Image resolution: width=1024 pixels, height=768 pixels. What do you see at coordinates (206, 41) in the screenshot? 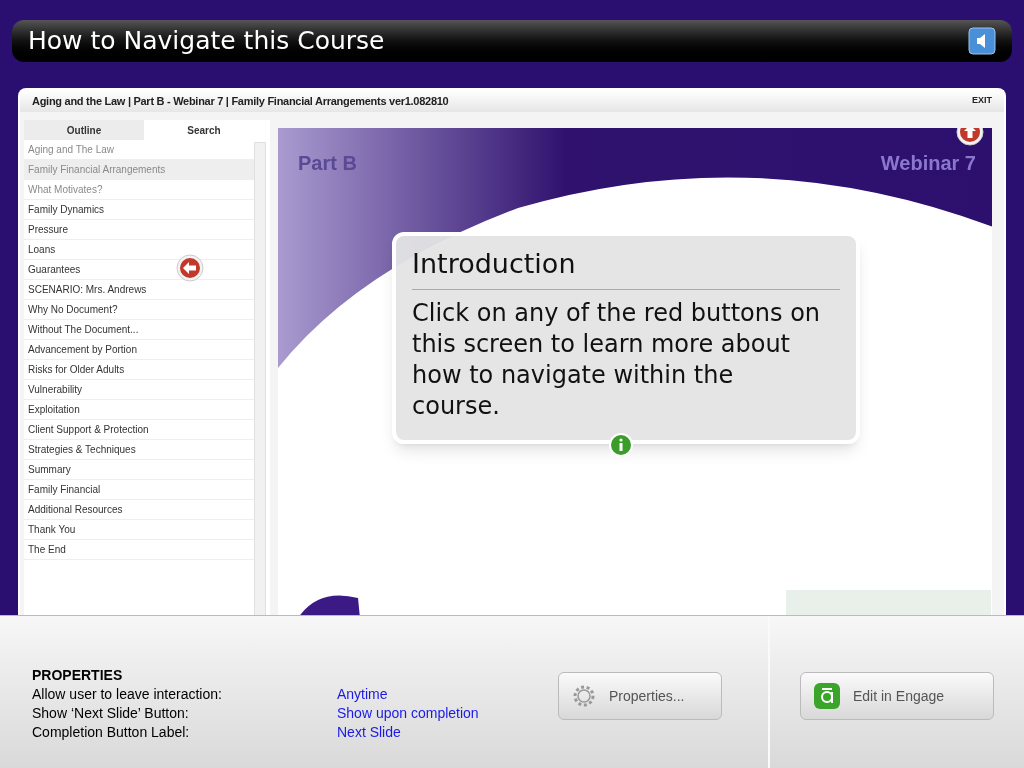
I see `page-title: How to Navigate this Course` at bounding box center [206, 41].